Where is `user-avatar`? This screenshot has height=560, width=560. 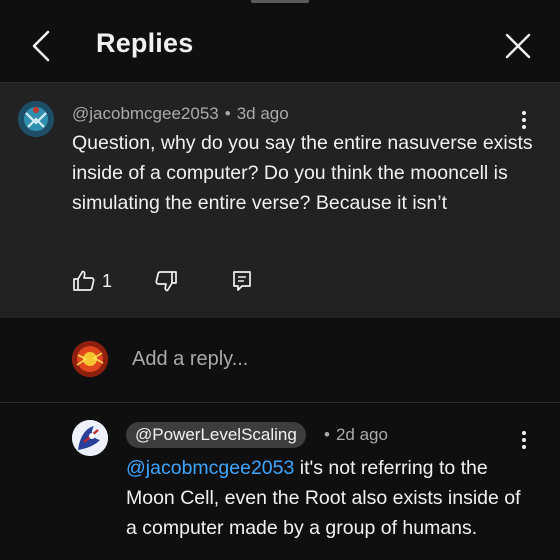 user-avatar is located at coordinates (90, 359).